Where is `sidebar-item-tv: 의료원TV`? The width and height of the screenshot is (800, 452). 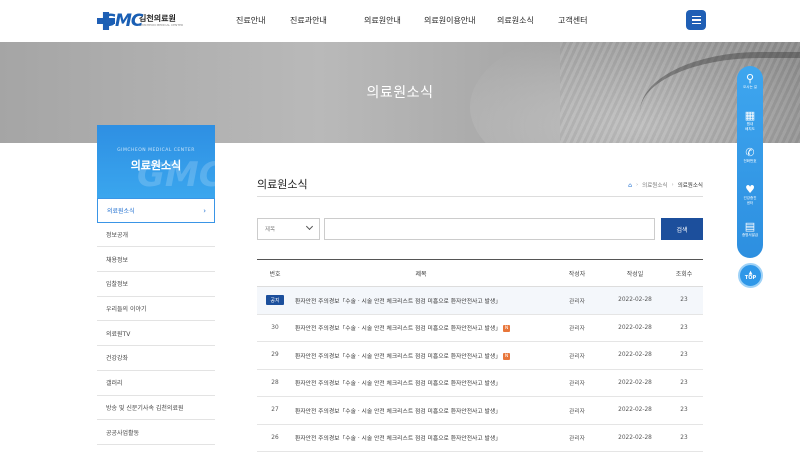 sidebar-item-tv: 의료원TV is located at coordinates (156, 333).